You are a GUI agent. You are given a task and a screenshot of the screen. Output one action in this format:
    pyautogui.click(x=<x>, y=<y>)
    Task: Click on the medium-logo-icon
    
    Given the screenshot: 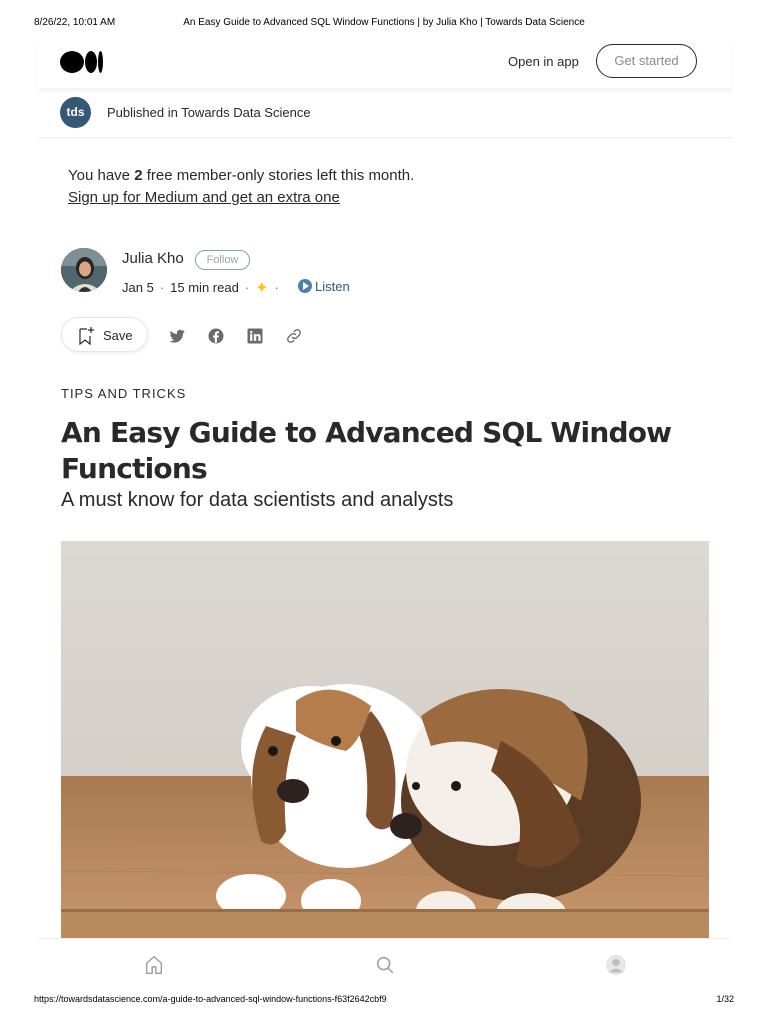 What is the action you would take?
    pyautogui.click(x=83, y=62)
    